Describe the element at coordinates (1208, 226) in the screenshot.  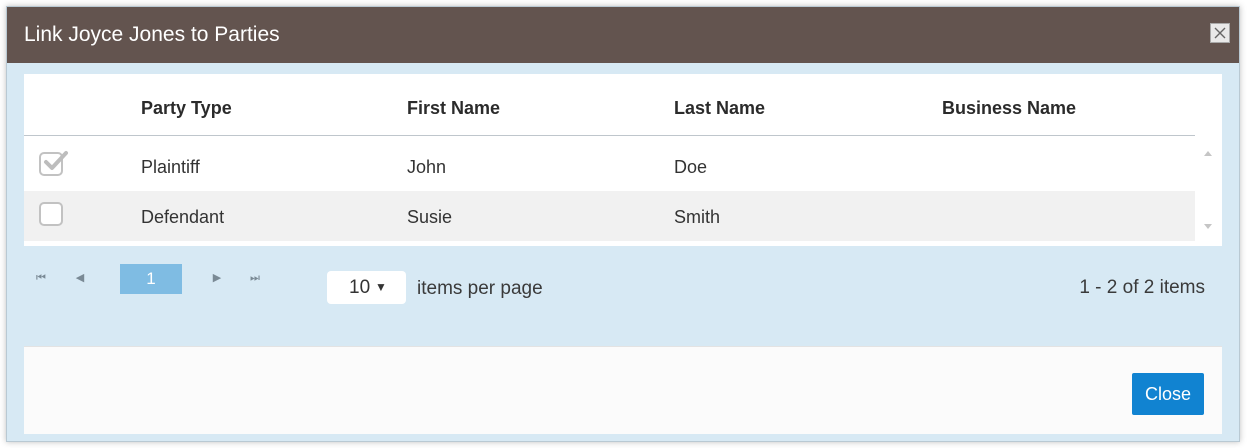
I see `scroll-down-icon` at that location.